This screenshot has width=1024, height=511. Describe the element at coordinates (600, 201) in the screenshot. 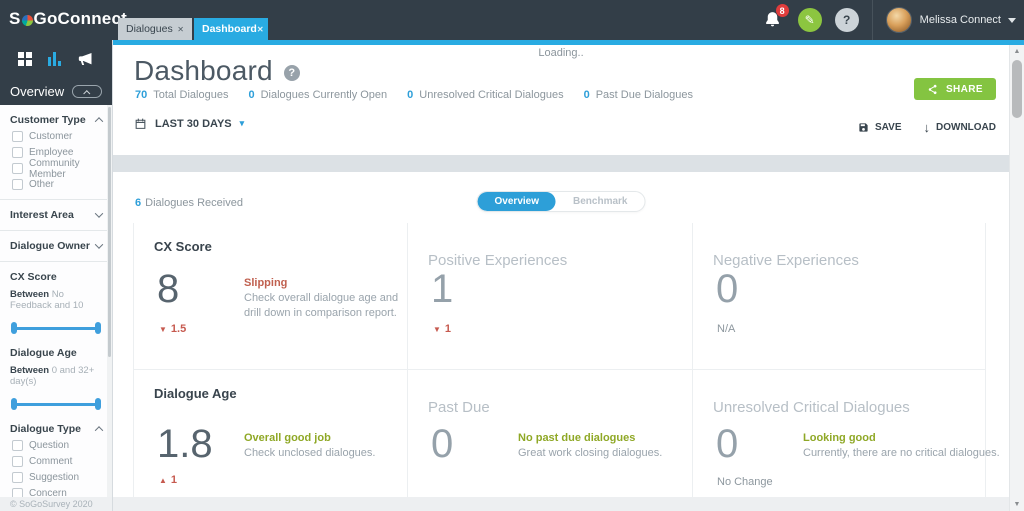

I see `toggle-benchmark: Benchmark` at that location.